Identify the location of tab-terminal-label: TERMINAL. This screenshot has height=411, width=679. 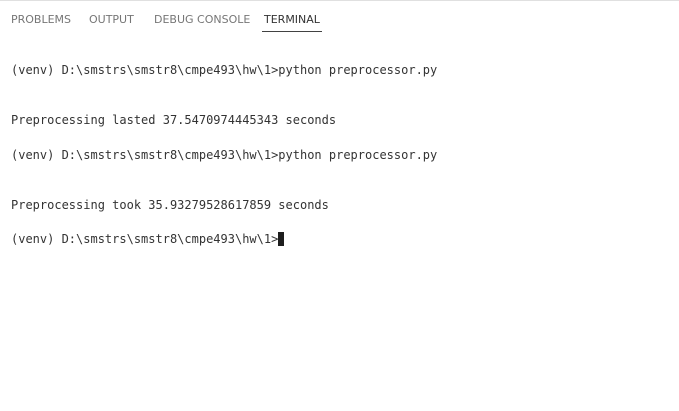
(292, 19).